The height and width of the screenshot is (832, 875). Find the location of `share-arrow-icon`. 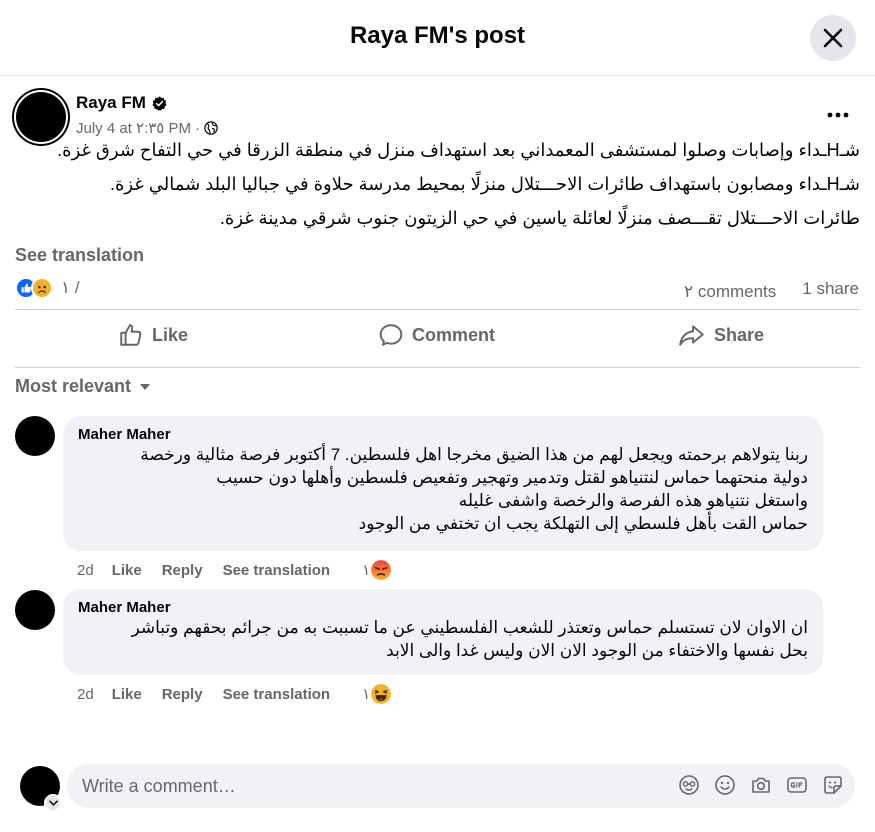

share-arrow-icon is located at coordinates (691, 335).